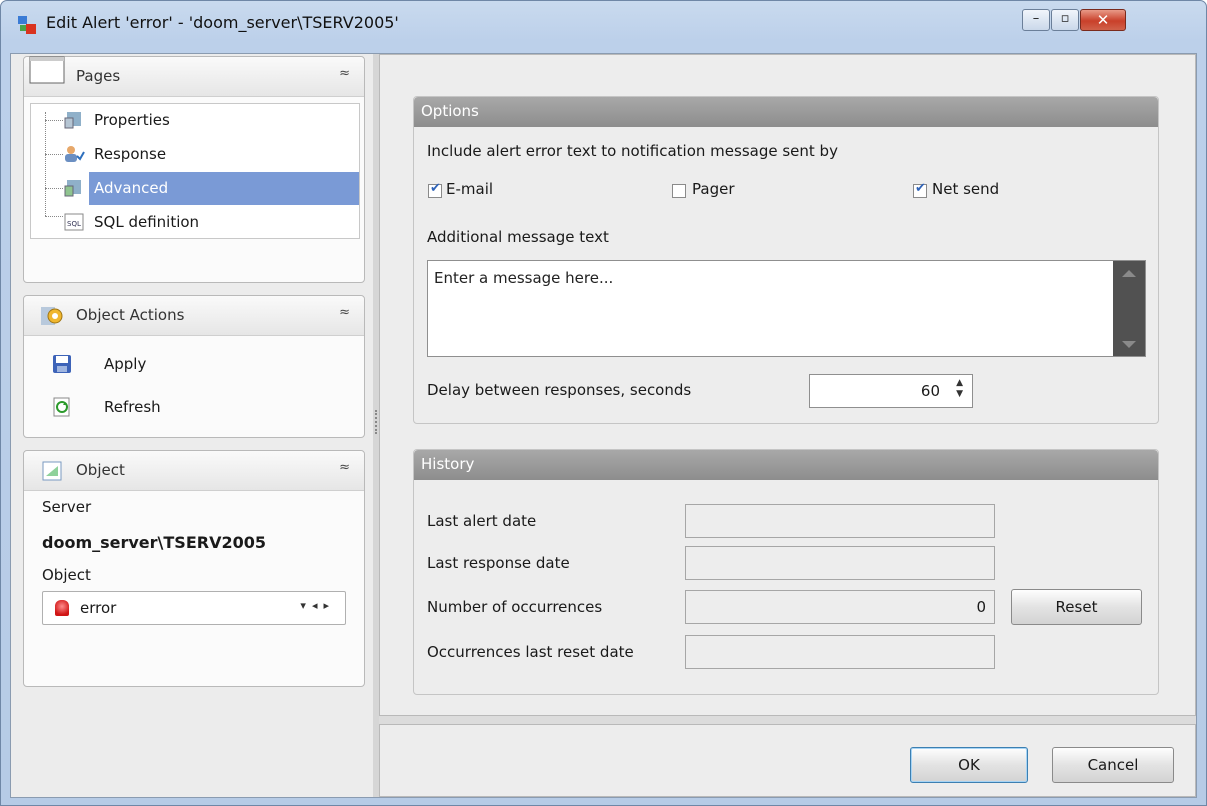 This screenshot has height=806, width=1207. I want to click on pager-checkbox, so click(679, 191).